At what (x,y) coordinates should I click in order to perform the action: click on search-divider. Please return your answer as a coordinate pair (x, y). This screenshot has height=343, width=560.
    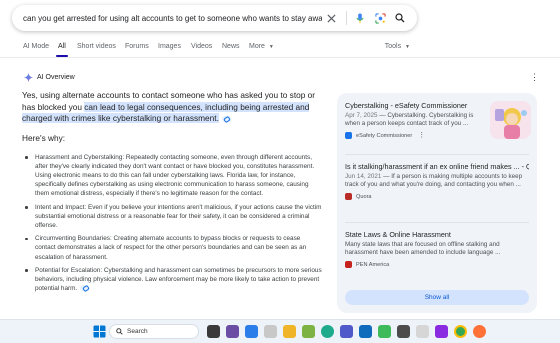
    Looking at the image, I should click on (346, 18).